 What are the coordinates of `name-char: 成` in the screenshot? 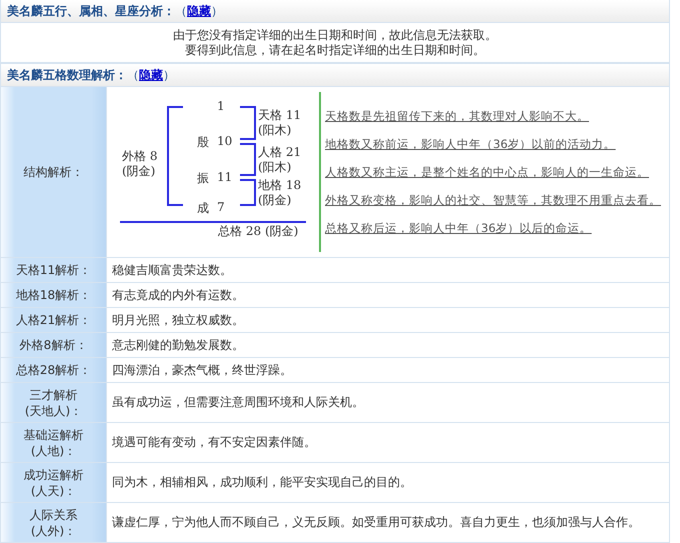 It's located at (203, 208).